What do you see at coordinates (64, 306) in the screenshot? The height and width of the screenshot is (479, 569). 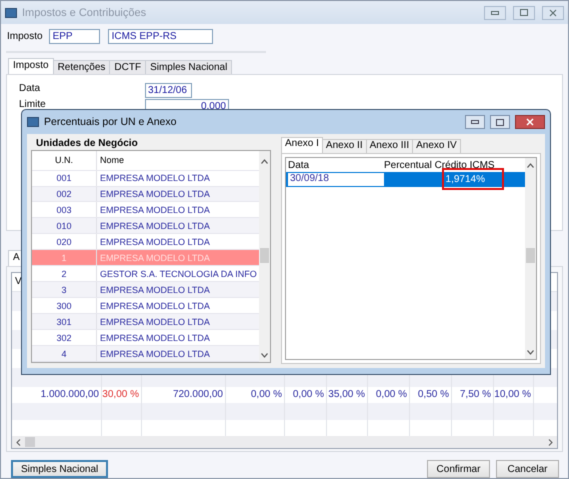 I see `table-cell: 300` at bounding box center [64, 306].